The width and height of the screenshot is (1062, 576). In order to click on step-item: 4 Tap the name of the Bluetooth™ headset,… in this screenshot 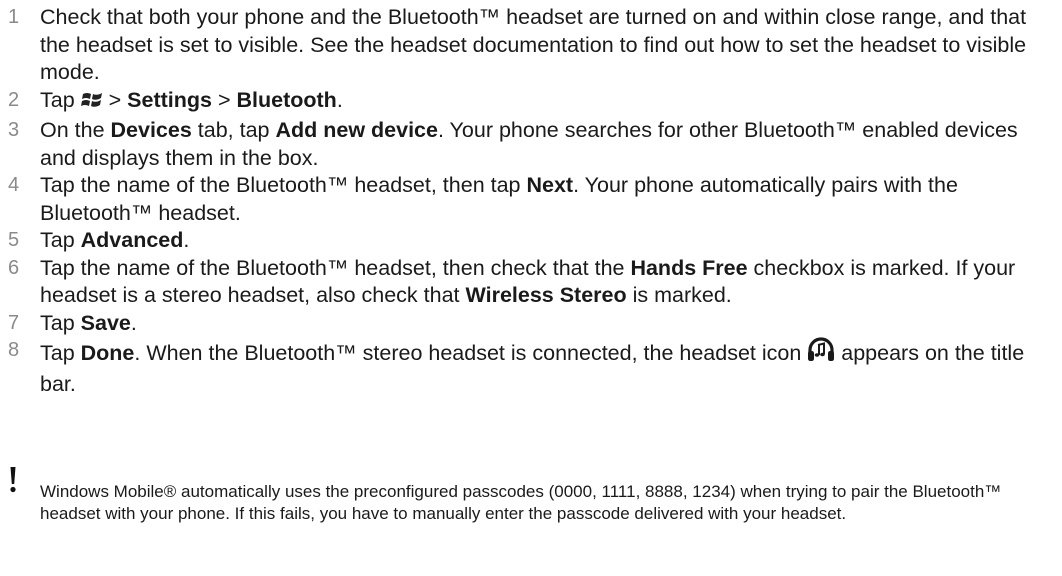, I will do `click(531, 199)`.